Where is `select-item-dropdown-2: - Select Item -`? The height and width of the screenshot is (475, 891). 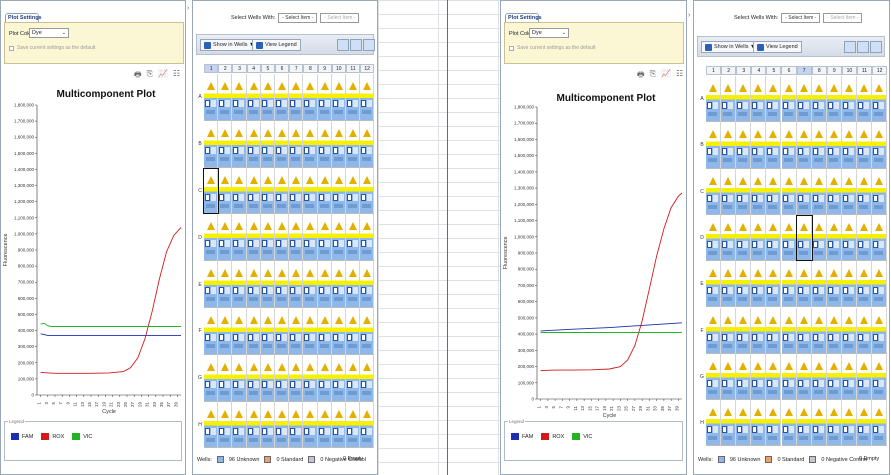 select-item-dropdown-2: - Select Item - is located at coordinates (843, 18).